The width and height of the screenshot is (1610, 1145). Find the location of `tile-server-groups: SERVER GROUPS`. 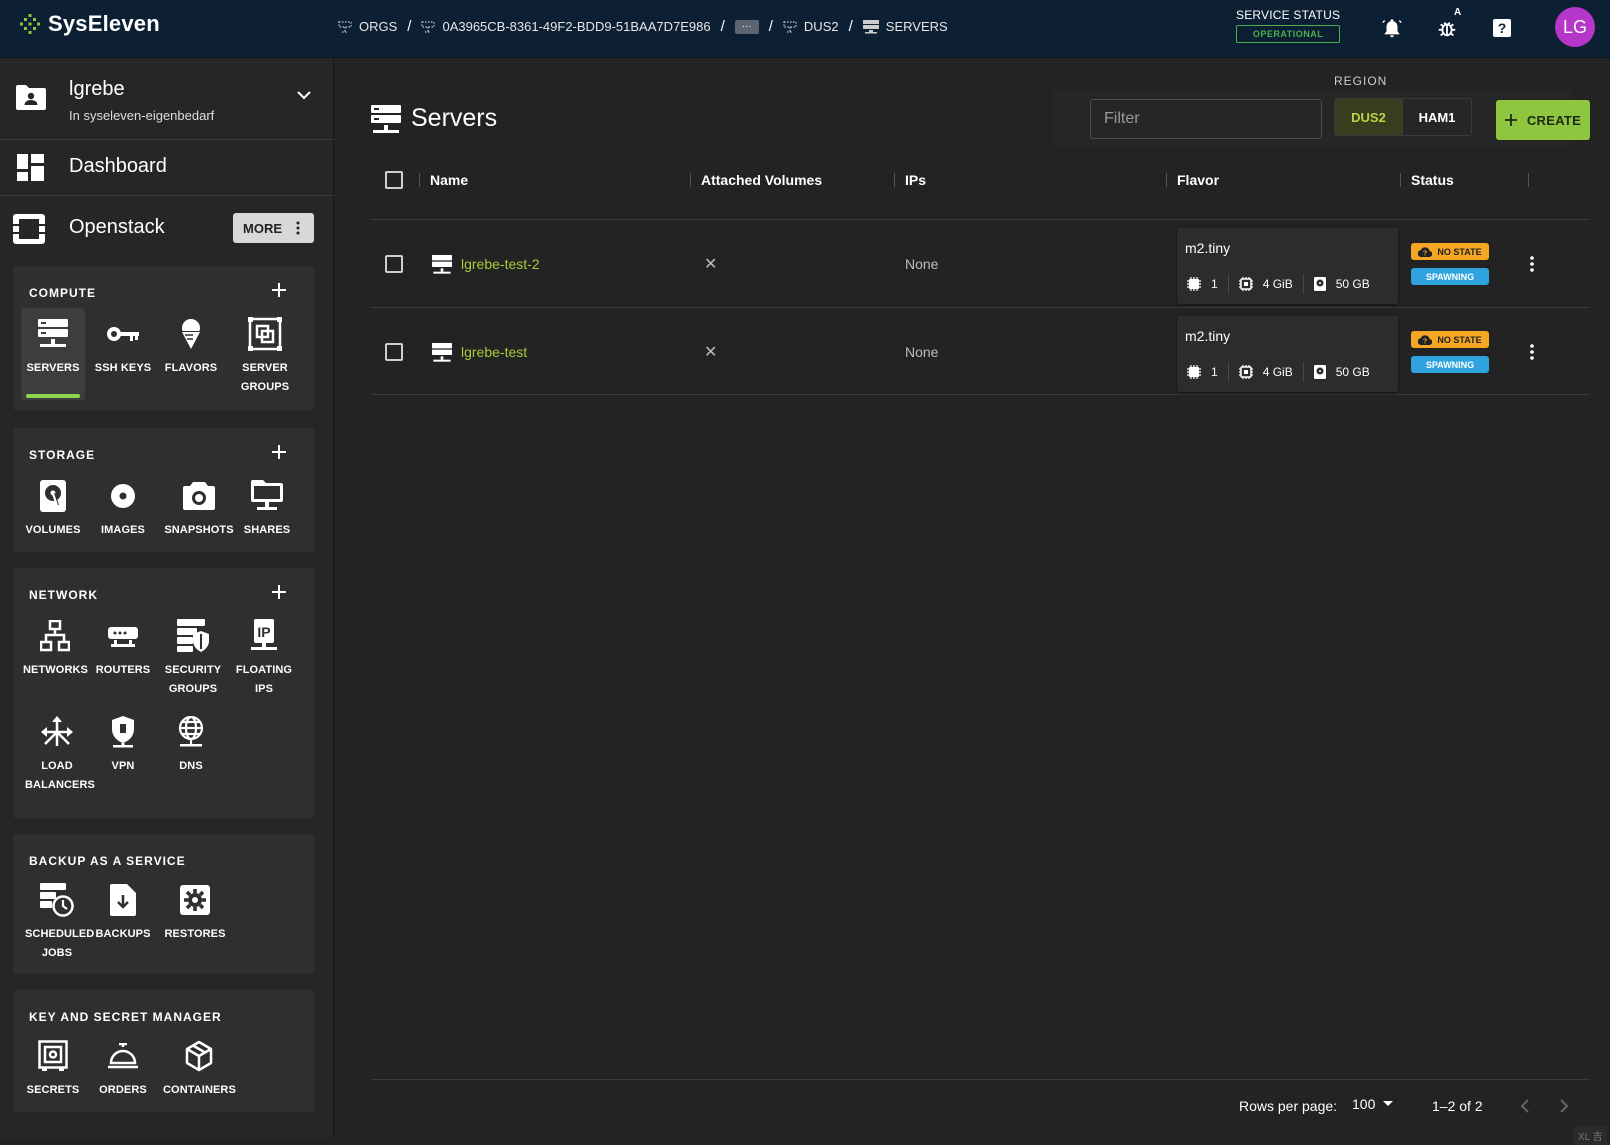

tile-server-groups: SERVER GROUPS is located at coordinates (265, 356).